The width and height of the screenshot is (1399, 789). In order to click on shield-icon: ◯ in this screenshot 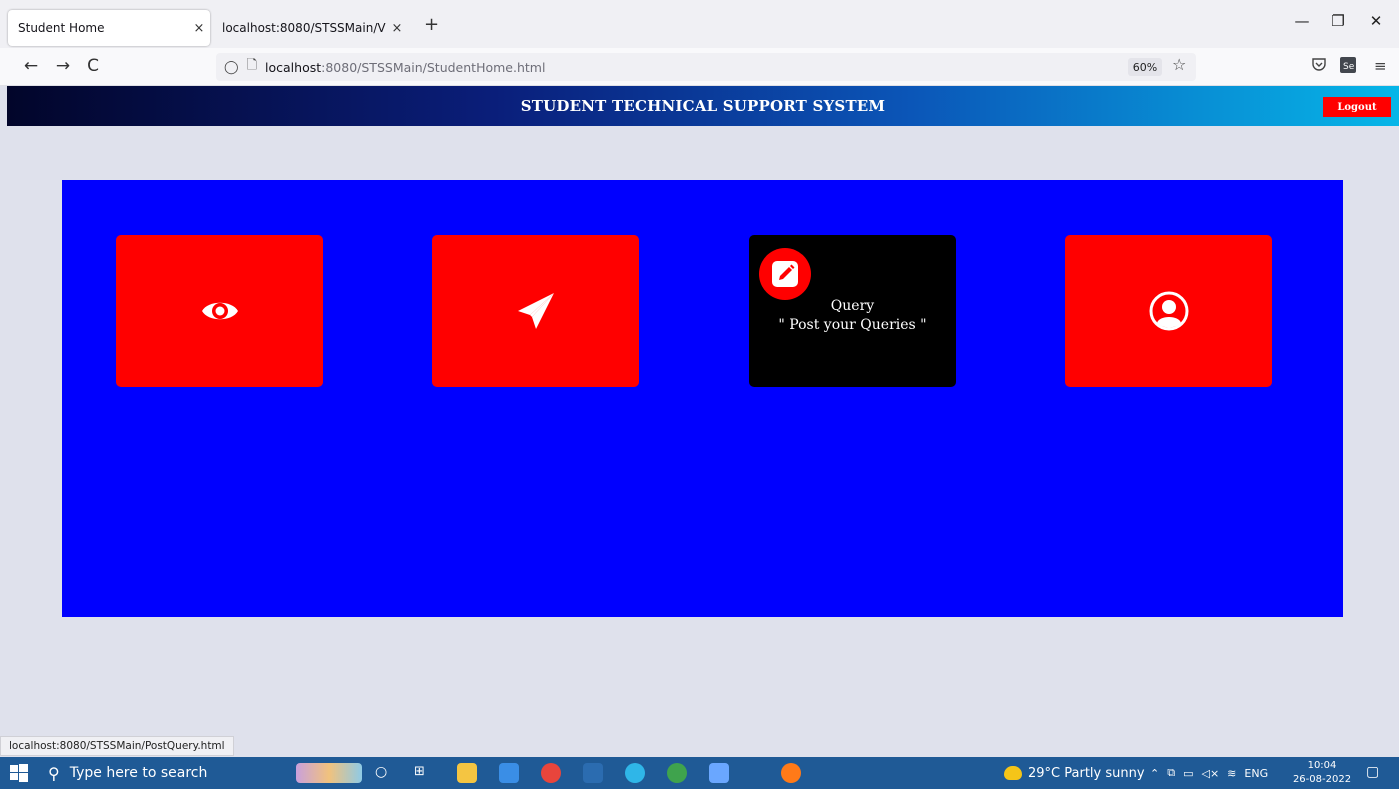, I will do `click(231, 67)`.